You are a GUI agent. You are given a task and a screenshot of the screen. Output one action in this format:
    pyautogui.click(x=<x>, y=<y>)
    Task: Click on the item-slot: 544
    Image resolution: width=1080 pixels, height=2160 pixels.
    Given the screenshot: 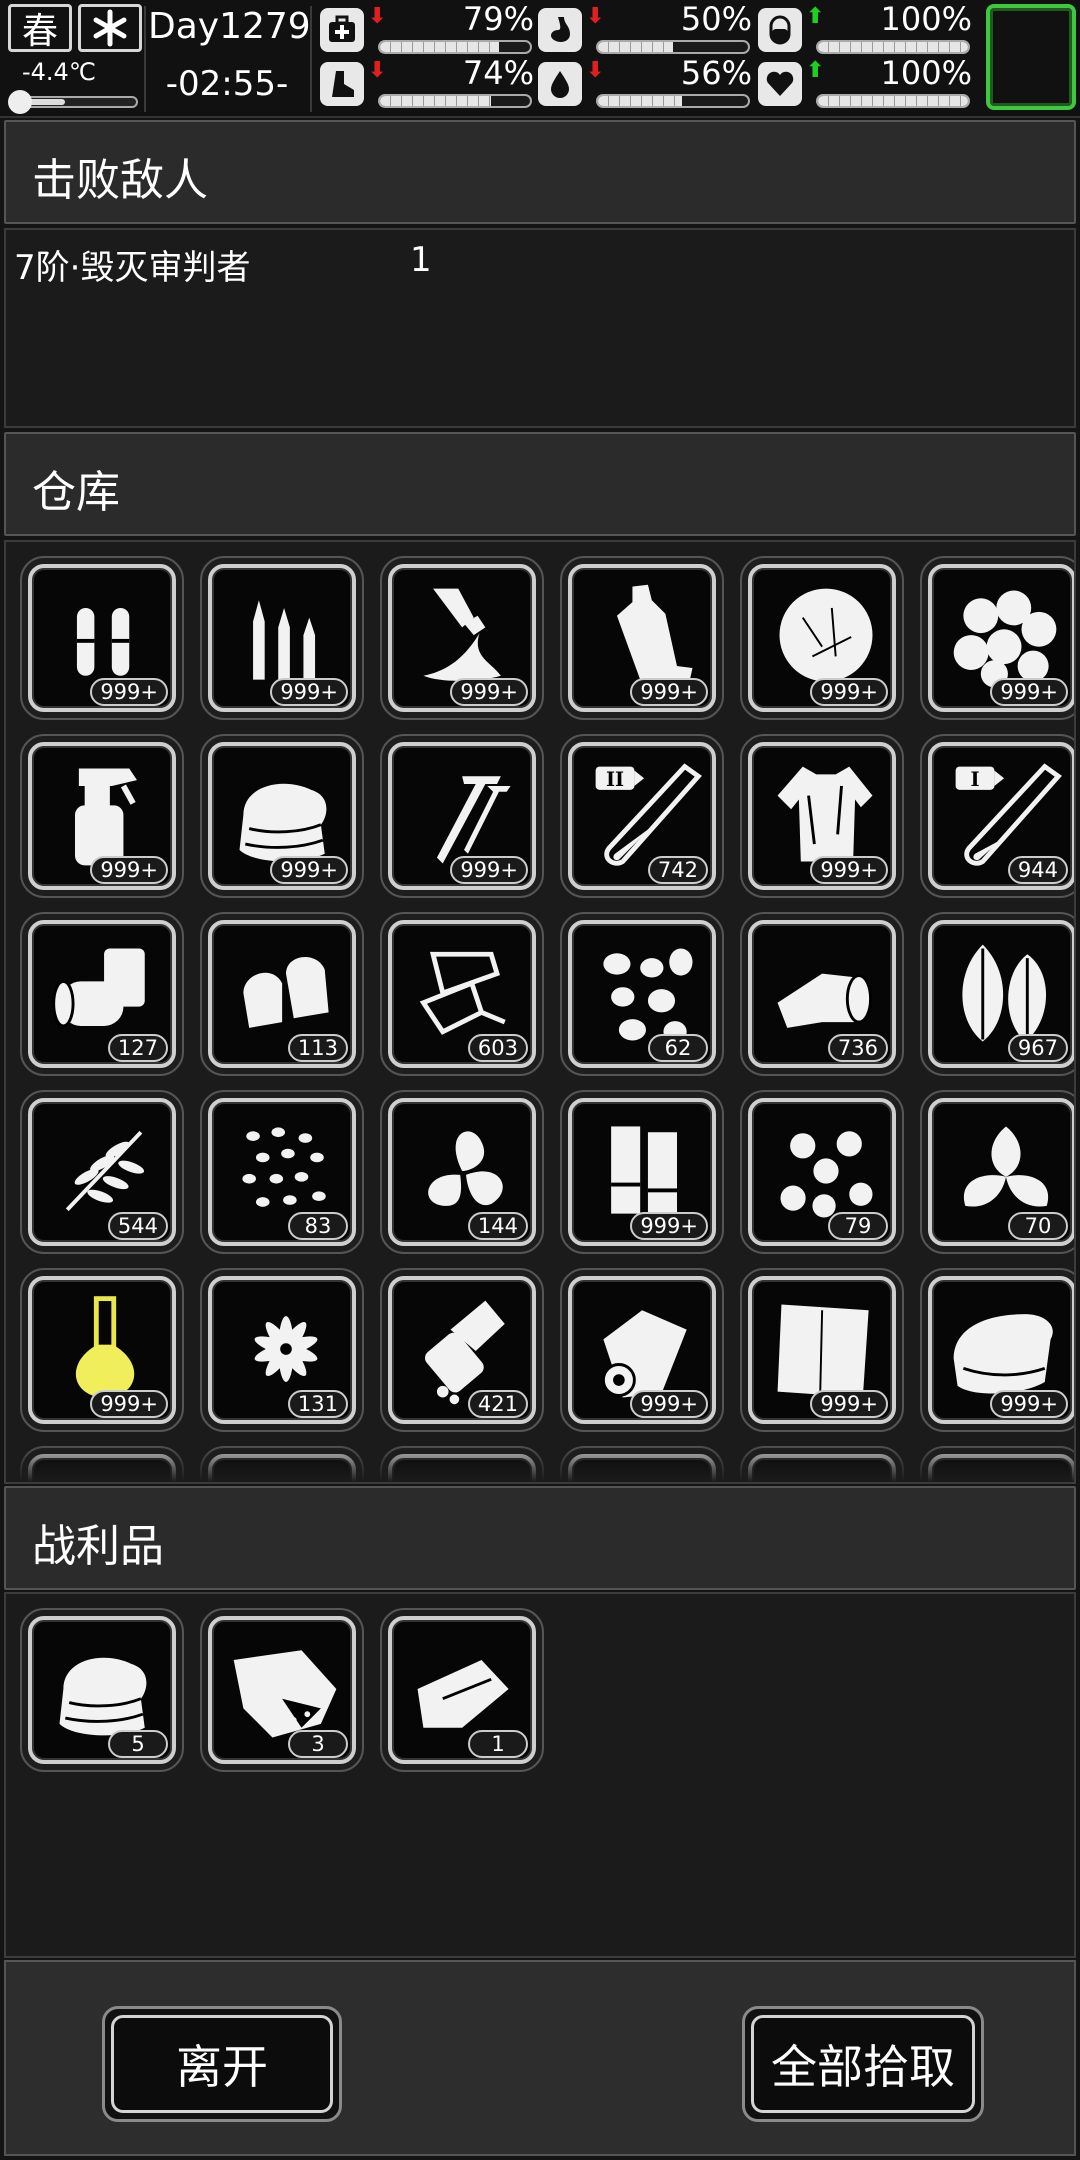 What is the action you would take?
    pyautogui.click(x=102, y=1172)
    